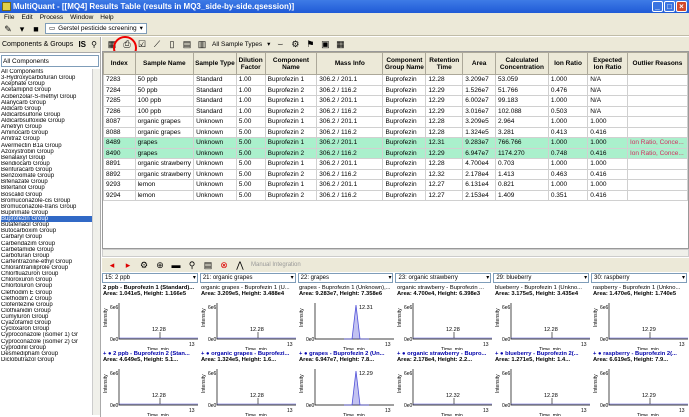 The width and height of the screenshot is (689, 417). Describe the element at coordinates (522, 111) in the screenshot. I see `table-cell: 102.088` at that location.